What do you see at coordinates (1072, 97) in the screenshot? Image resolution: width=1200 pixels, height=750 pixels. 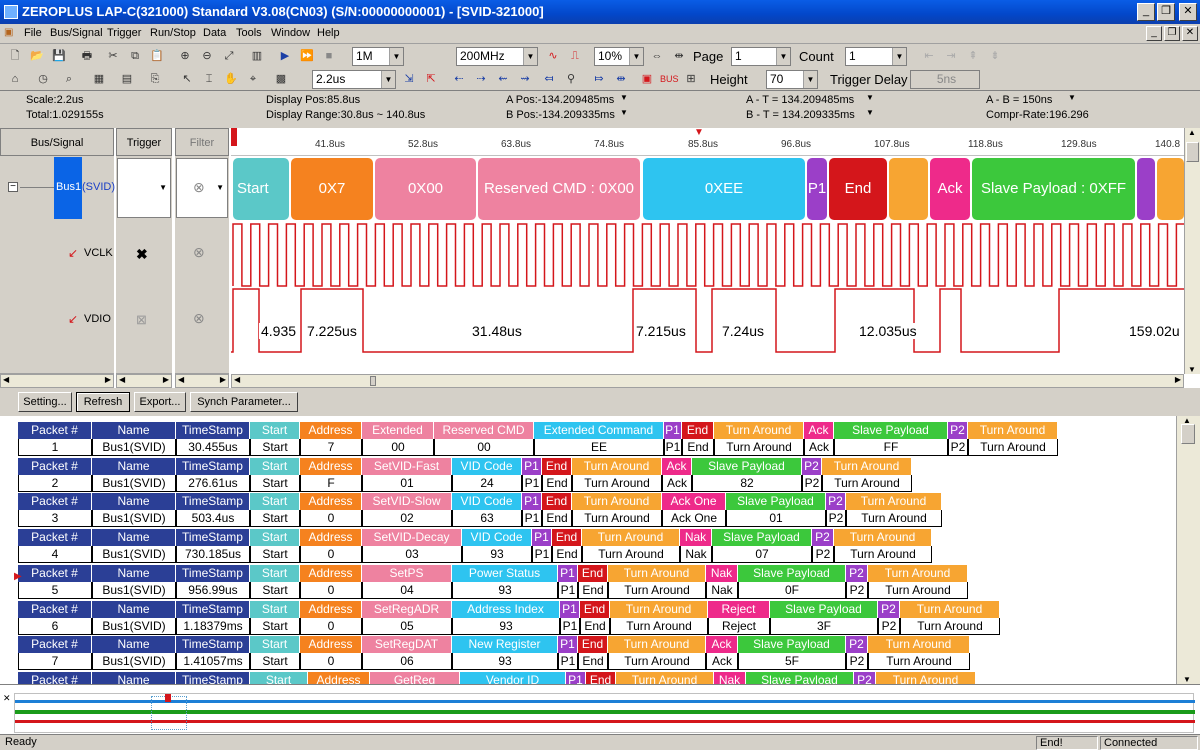 I see `a-b-dropdown-icon: ▼` at bounding box center [1072, 97].